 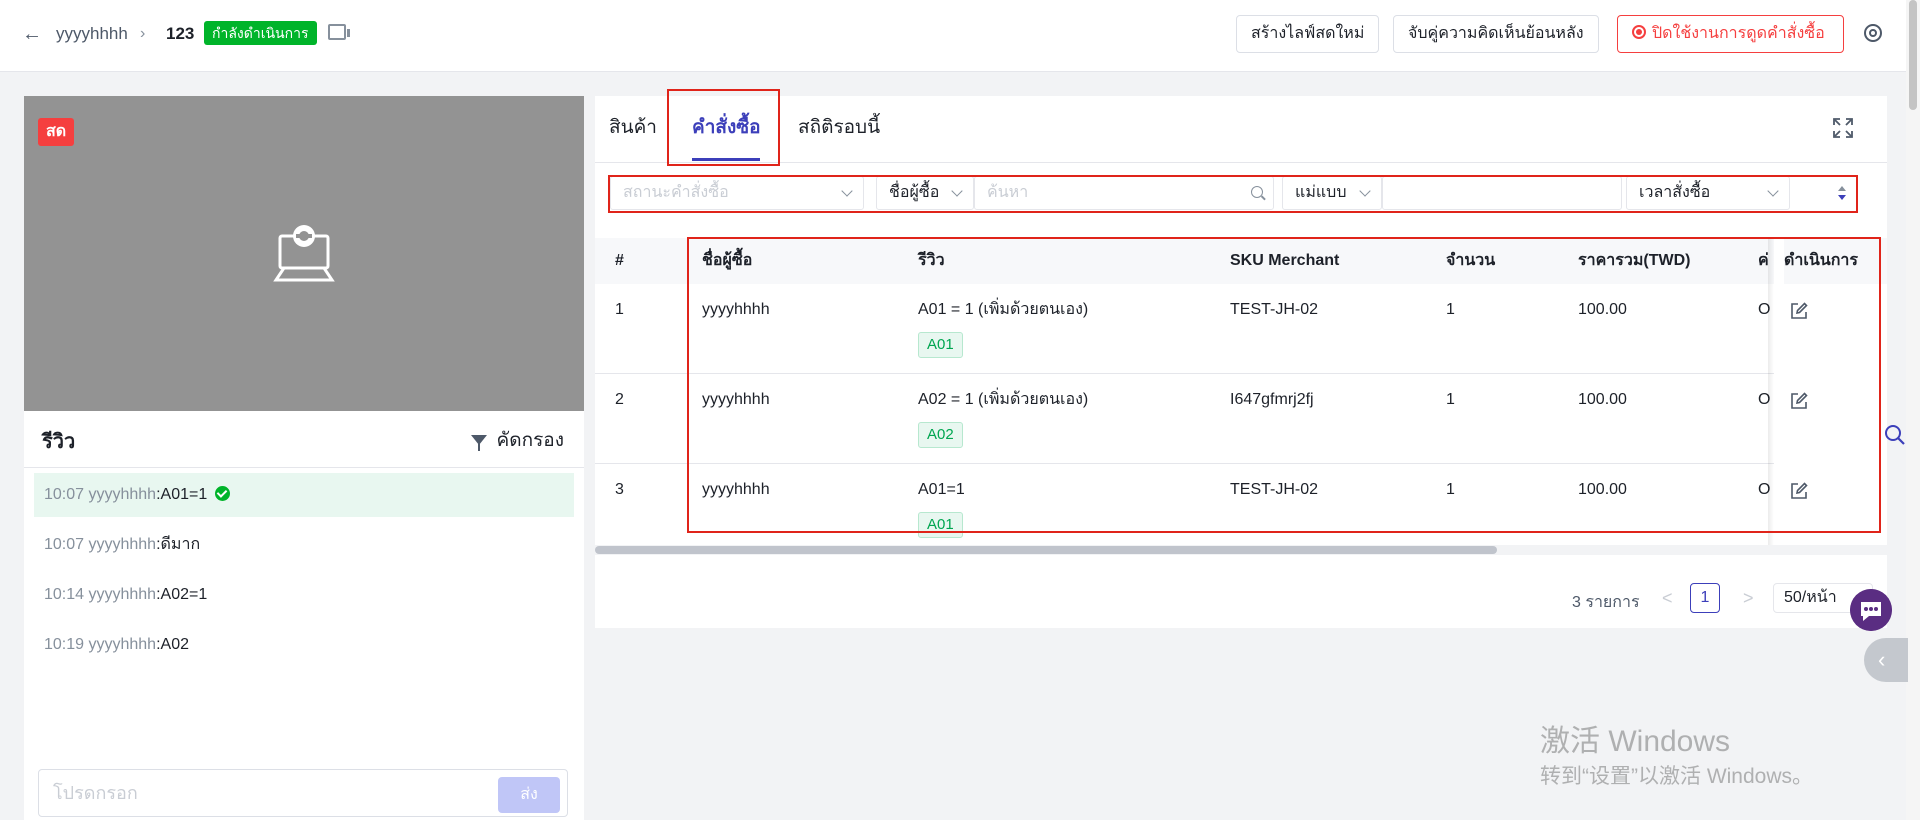 What do you see at coordinates (1708, 193) in the screenshot?
I see `order-time-select: เวลาสั่งซื้อ` at bounding box center [1708, 193].